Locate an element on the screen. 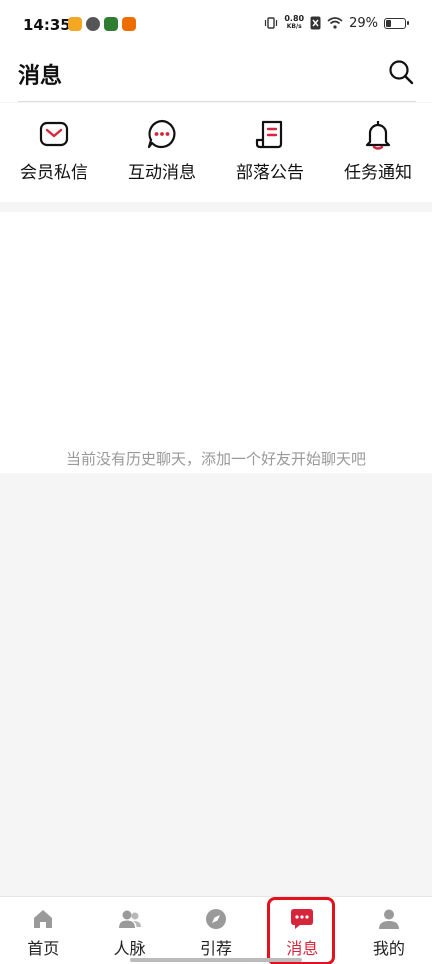  quick-item-label: 部落公告 is located at coordinates (270, 173).